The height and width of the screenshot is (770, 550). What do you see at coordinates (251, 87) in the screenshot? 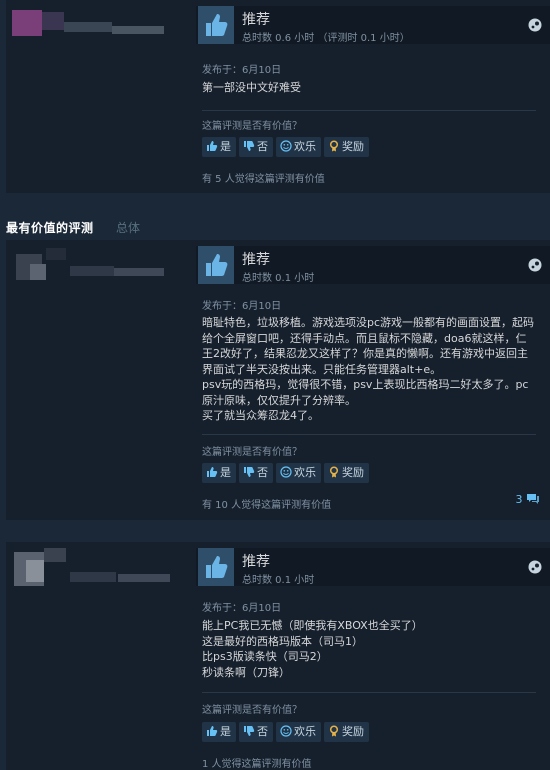
I see `review-text: 第一部没中文好难受` at bounding box center [251, 87].